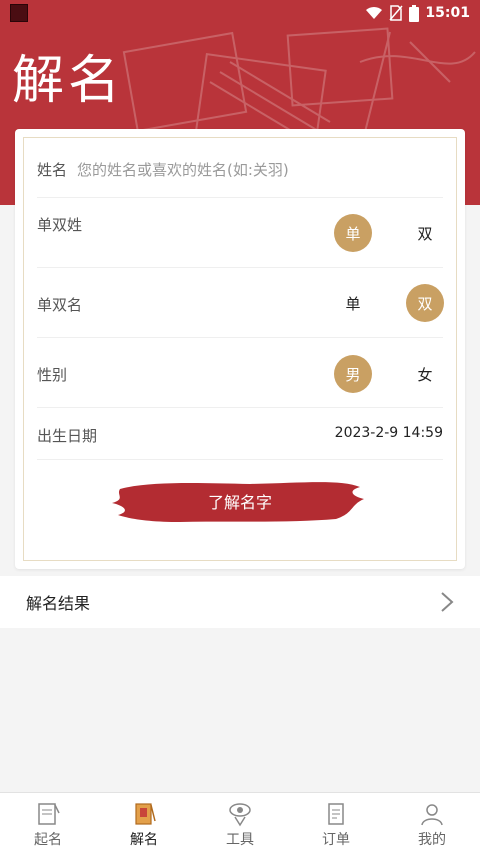 Image resolution: width=480 pixels, height=853 pixels. I want to click on tool-icon, so click(240, 815).